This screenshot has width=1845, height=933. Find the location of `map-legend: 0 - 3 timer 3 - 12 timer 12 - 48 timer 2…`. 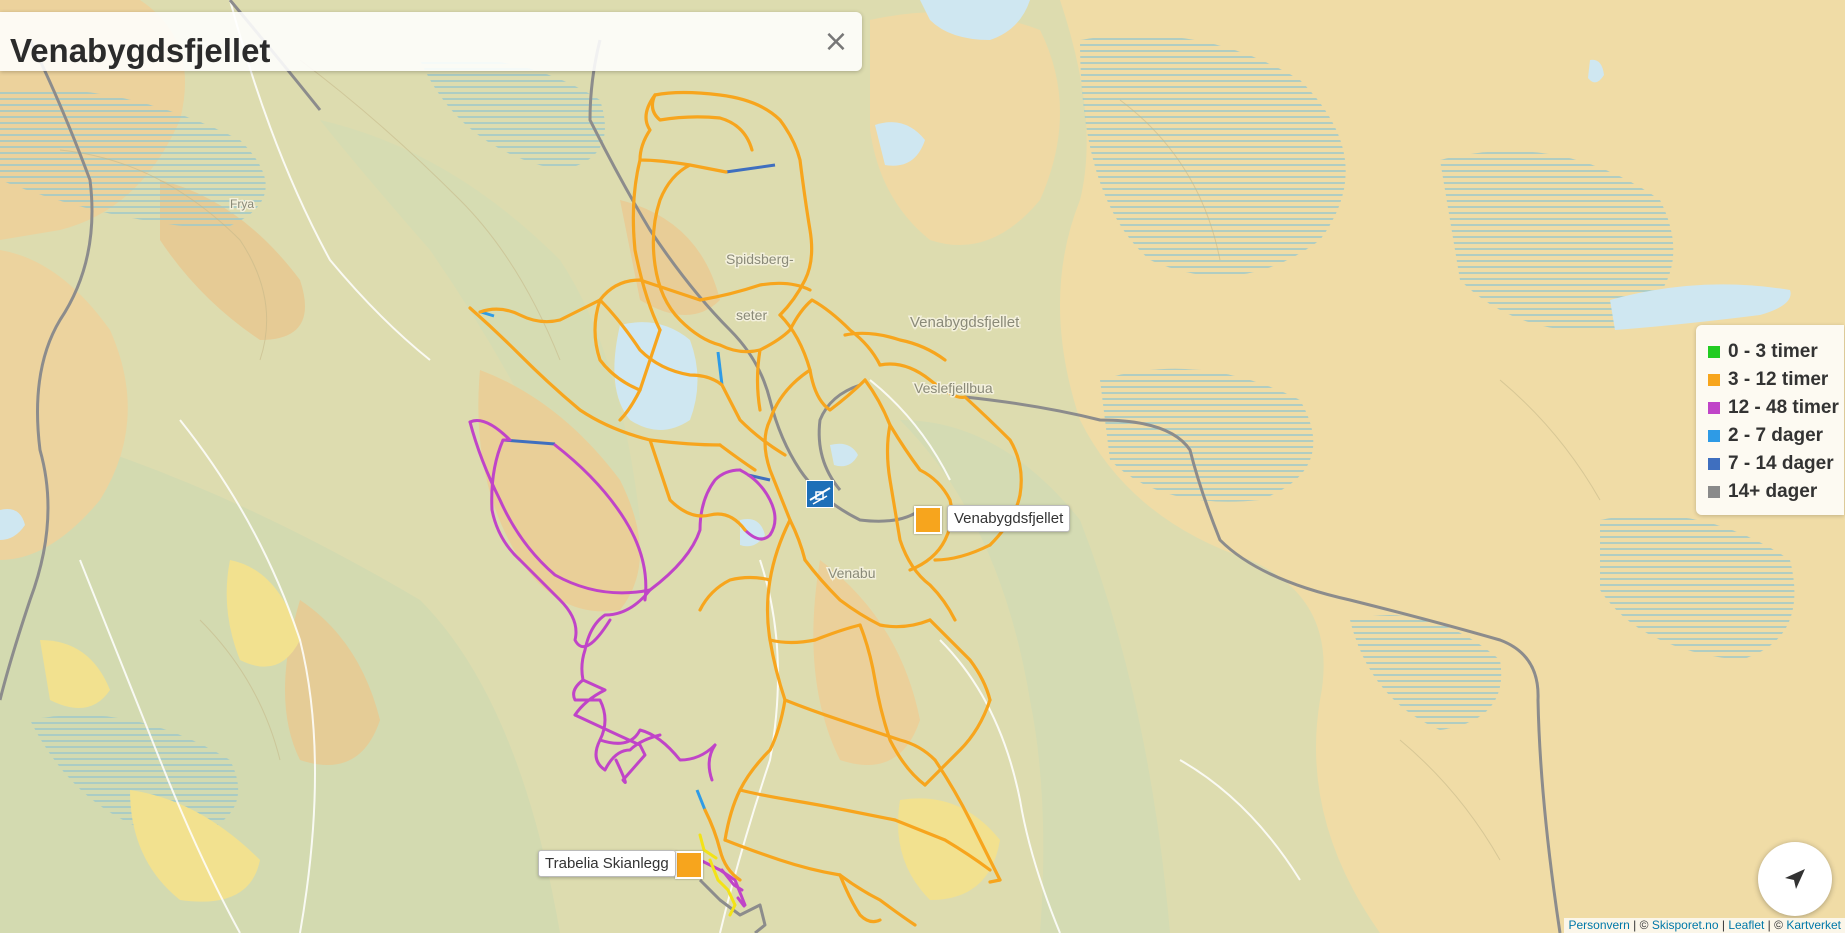

map-legend: 0 - 3 timer 3 - 12 timer 12 - 48 timer 2… is located at coordinates (1770, 420).